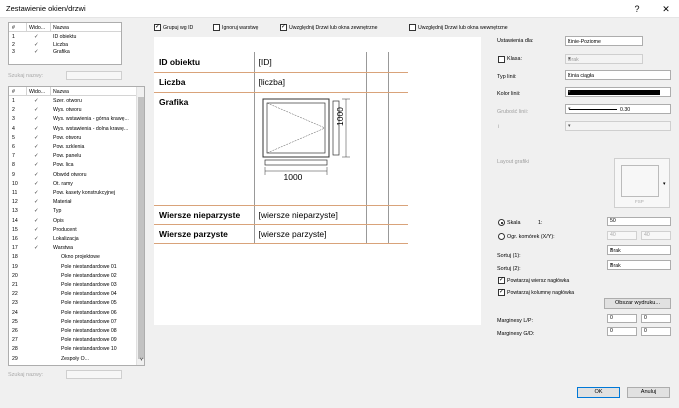 The height and width of the screenshot is (408, 679). What do you see at coordinates (76, 313) in the screenshot?
I see `list-item: 24 Pole niestandardowe 06` at bounding box center [76, 313].